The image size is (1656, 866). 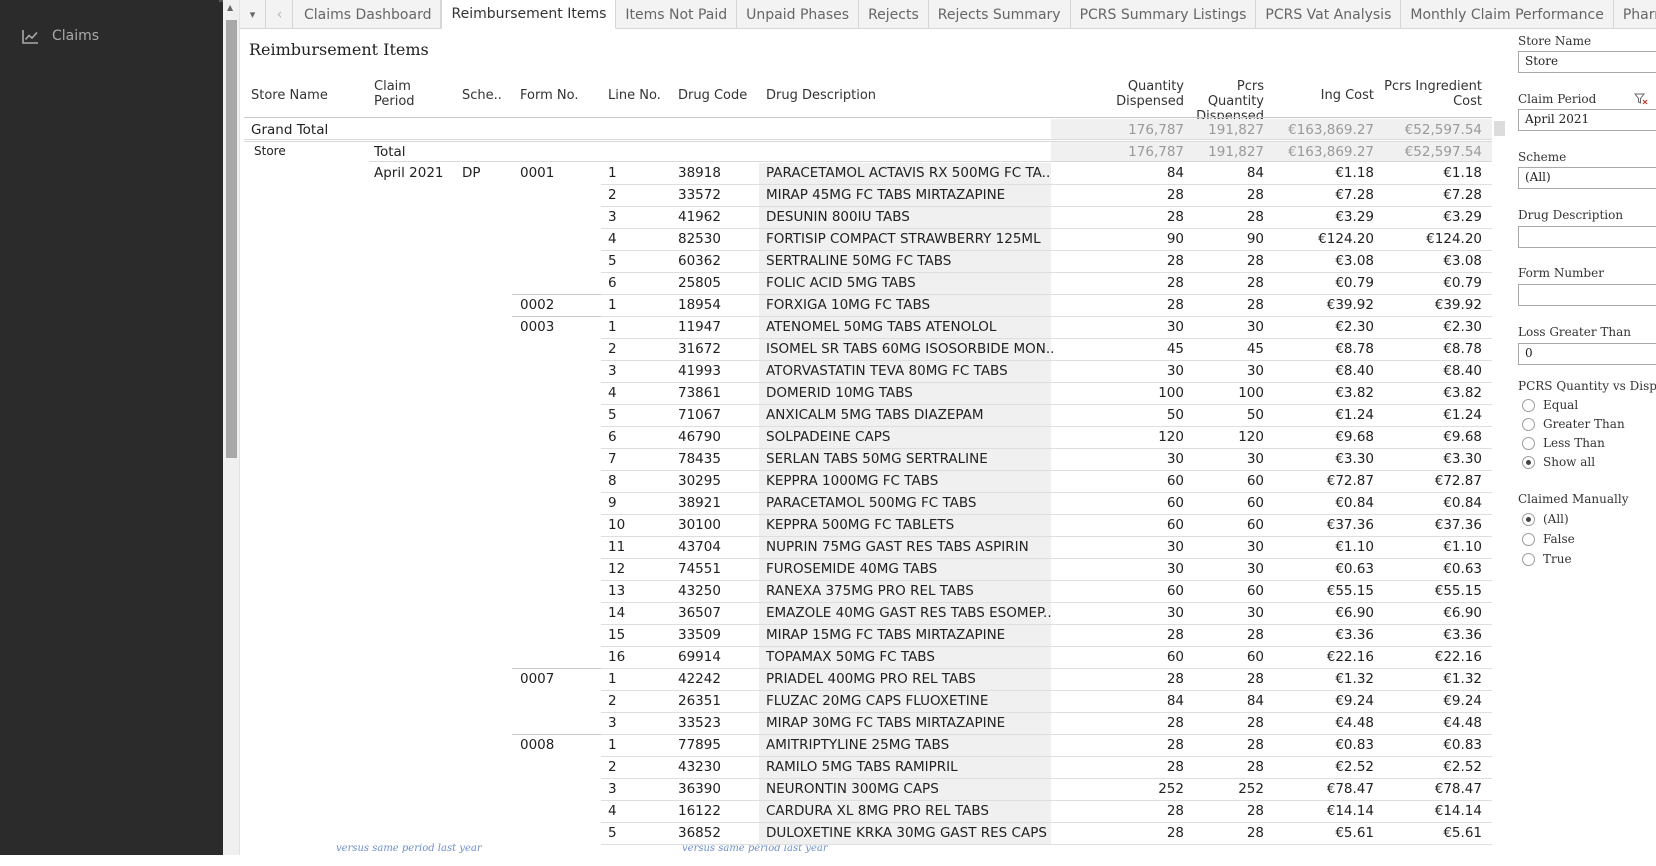 What do you see at coordinates (617, 547) in the screenshot?
I see `line-no-cell: 11` at bounding box center [617, 547].